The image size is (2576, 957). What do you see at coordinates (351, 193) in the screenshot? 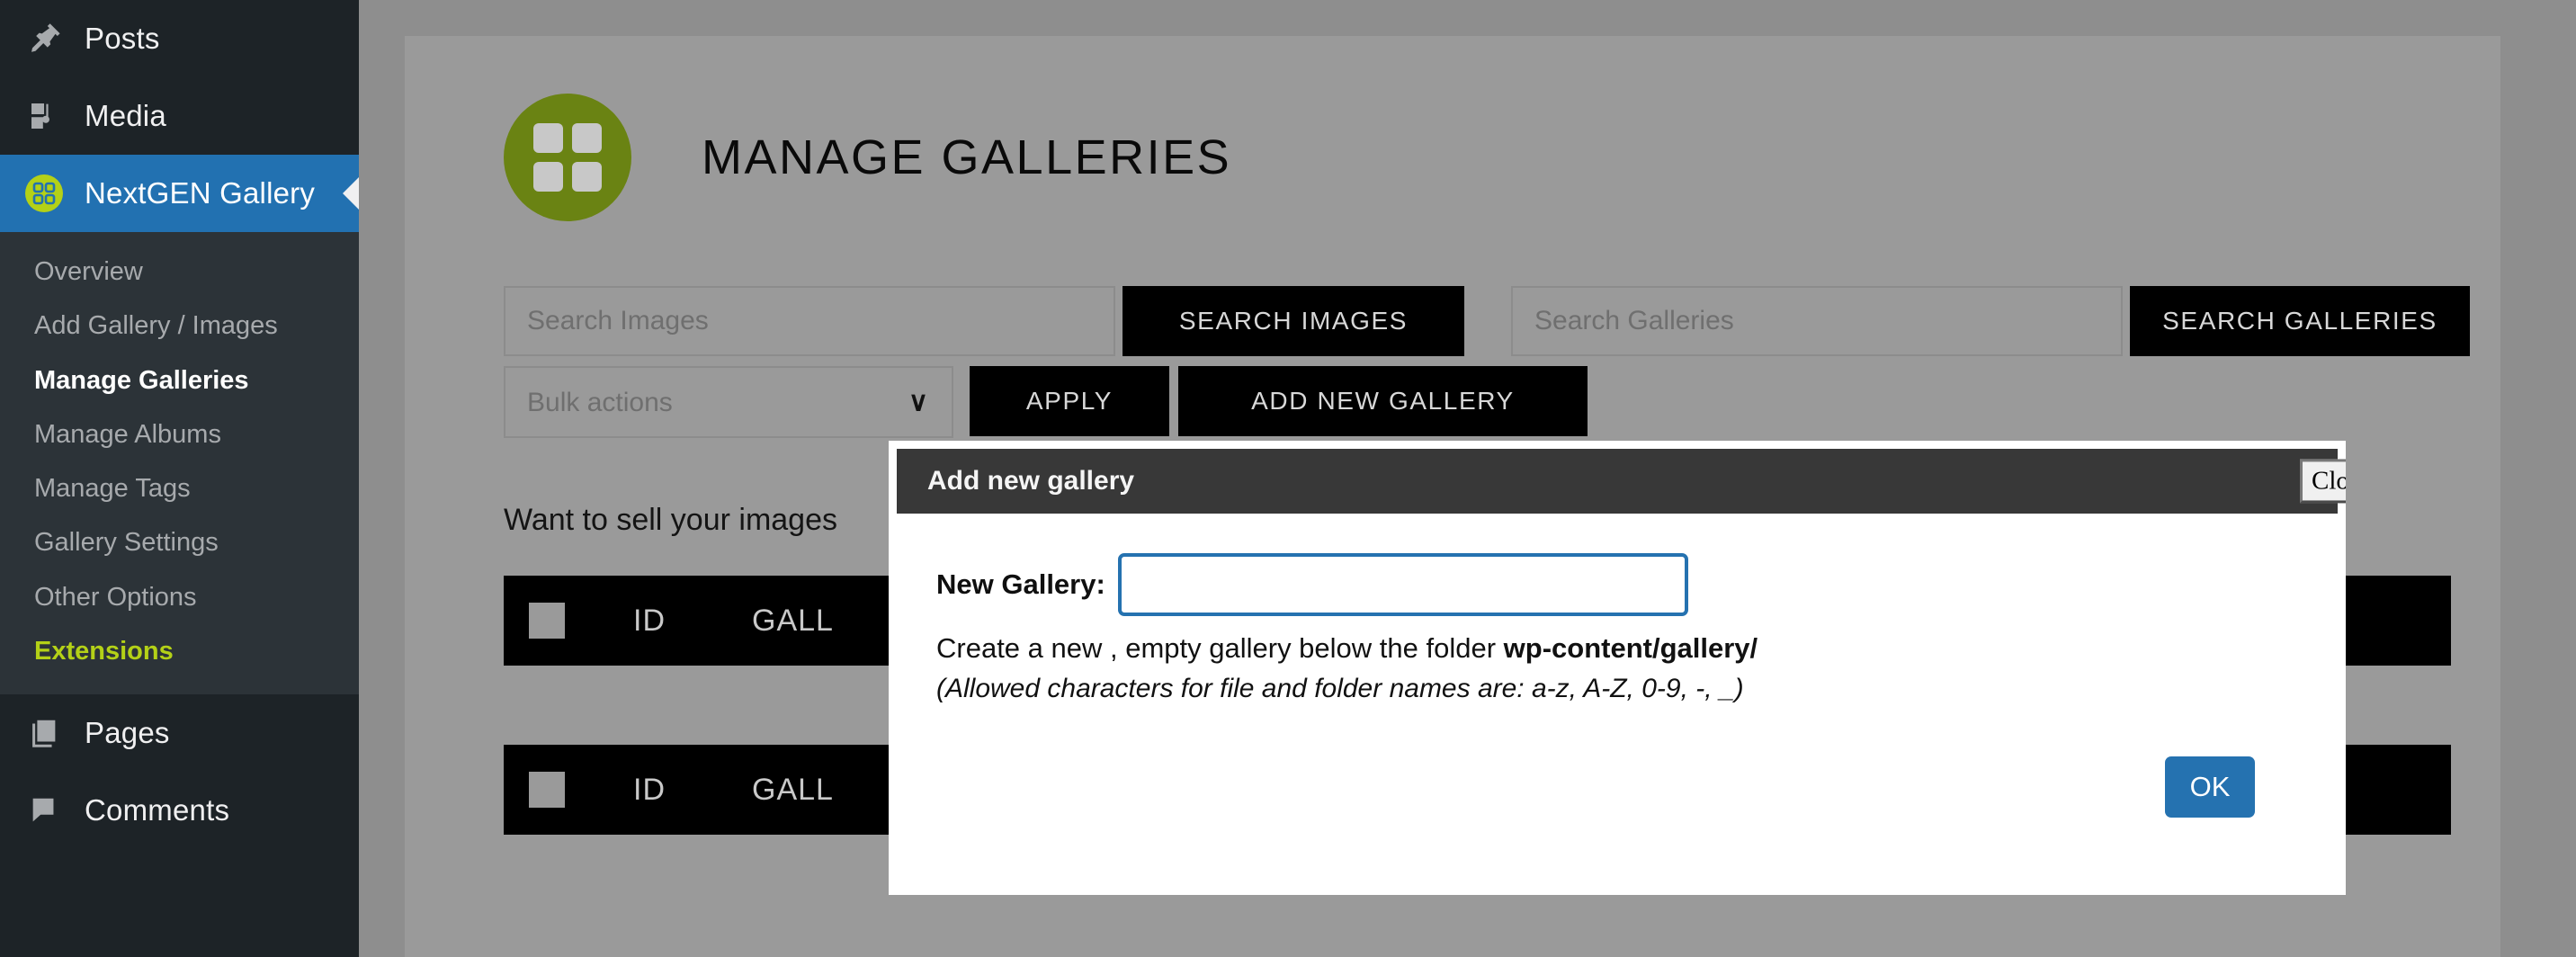
I see `active-menu-arrow-icon` at bounding box center [351, 193].